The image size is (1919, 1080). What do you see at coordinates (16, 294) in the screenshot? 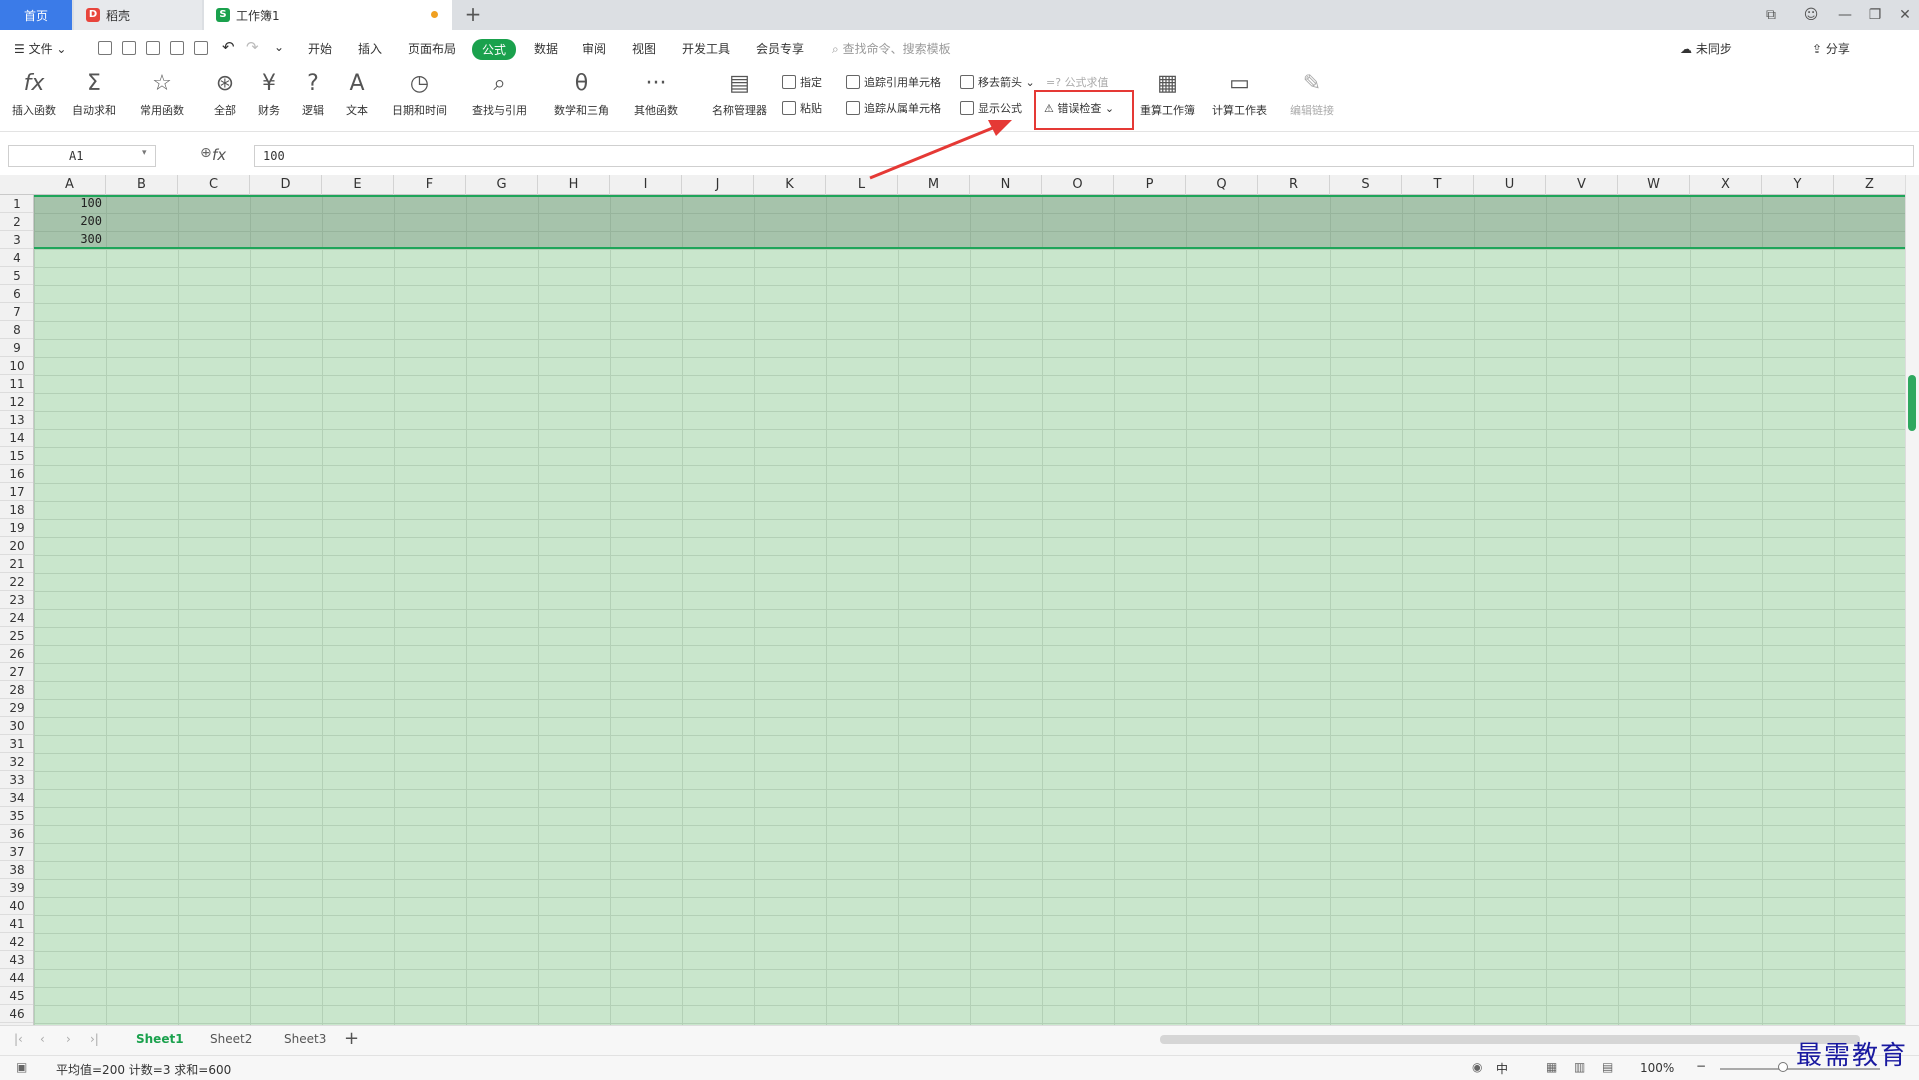
I see `row-header-6: 6` at bounding box center [16, 294].